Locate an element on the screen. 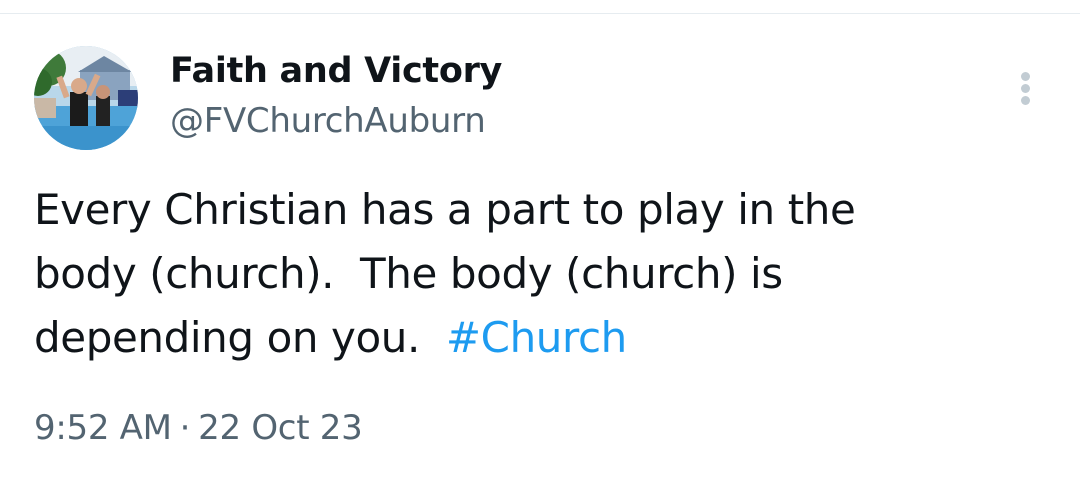 The height and width of the screenshot is (478, 1080). more-options-icon is located at coordinates (1026, 88).